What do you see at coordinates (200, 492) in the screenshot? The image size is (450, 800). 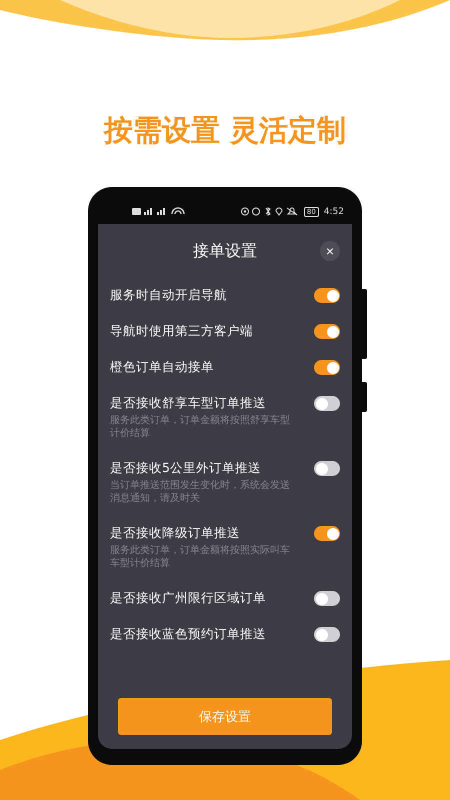 I see `setting-description: 当订单推送范围发生变化时，系统会发送消息通知，请及时关` at bounding box center [200, 492].